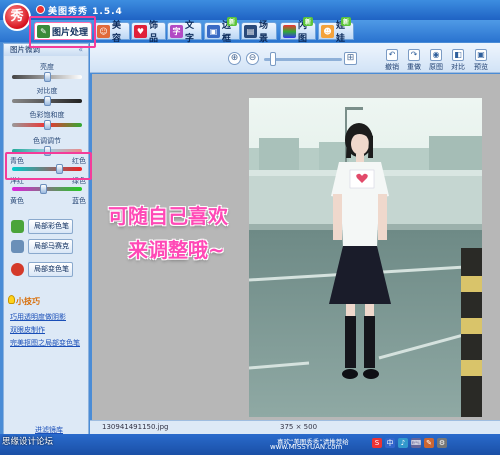 The width and height of the screenshot is (500, 455). Describe the element at coordinates (336, 30) in the screenshot. I see `tab-dolls: ☻ 娃娃 新` at that location.